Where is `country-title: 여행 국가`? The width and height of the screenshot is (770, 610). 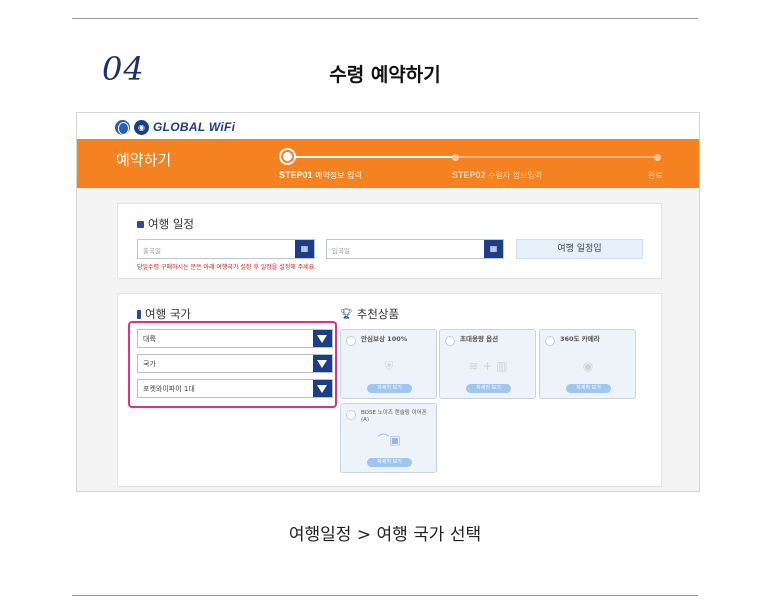 country-title: 여행 국가 is located at coordinates (164, 314).